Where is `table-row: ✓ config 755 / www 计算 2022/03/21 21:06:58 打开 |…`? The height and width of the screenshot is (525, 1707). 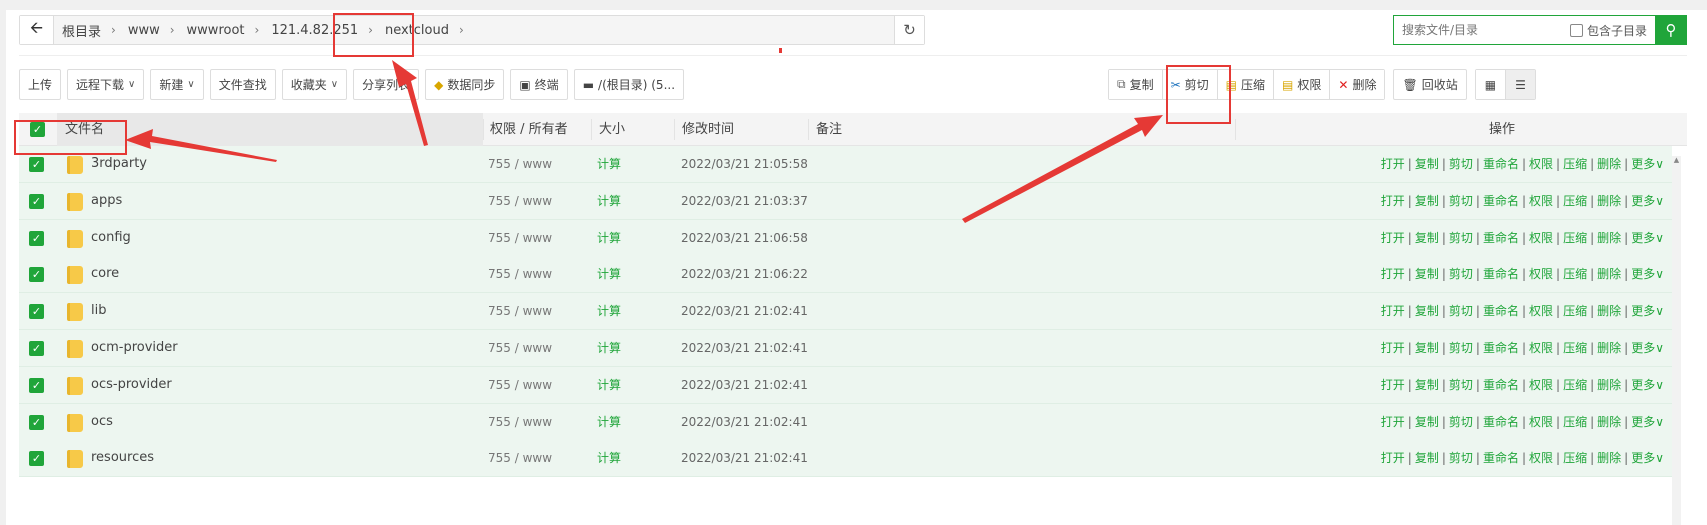 table-row: ✓ config 755 / www 计算 2022/03/21 21:06:58 打开 |… is located at coordinates (845, 238).